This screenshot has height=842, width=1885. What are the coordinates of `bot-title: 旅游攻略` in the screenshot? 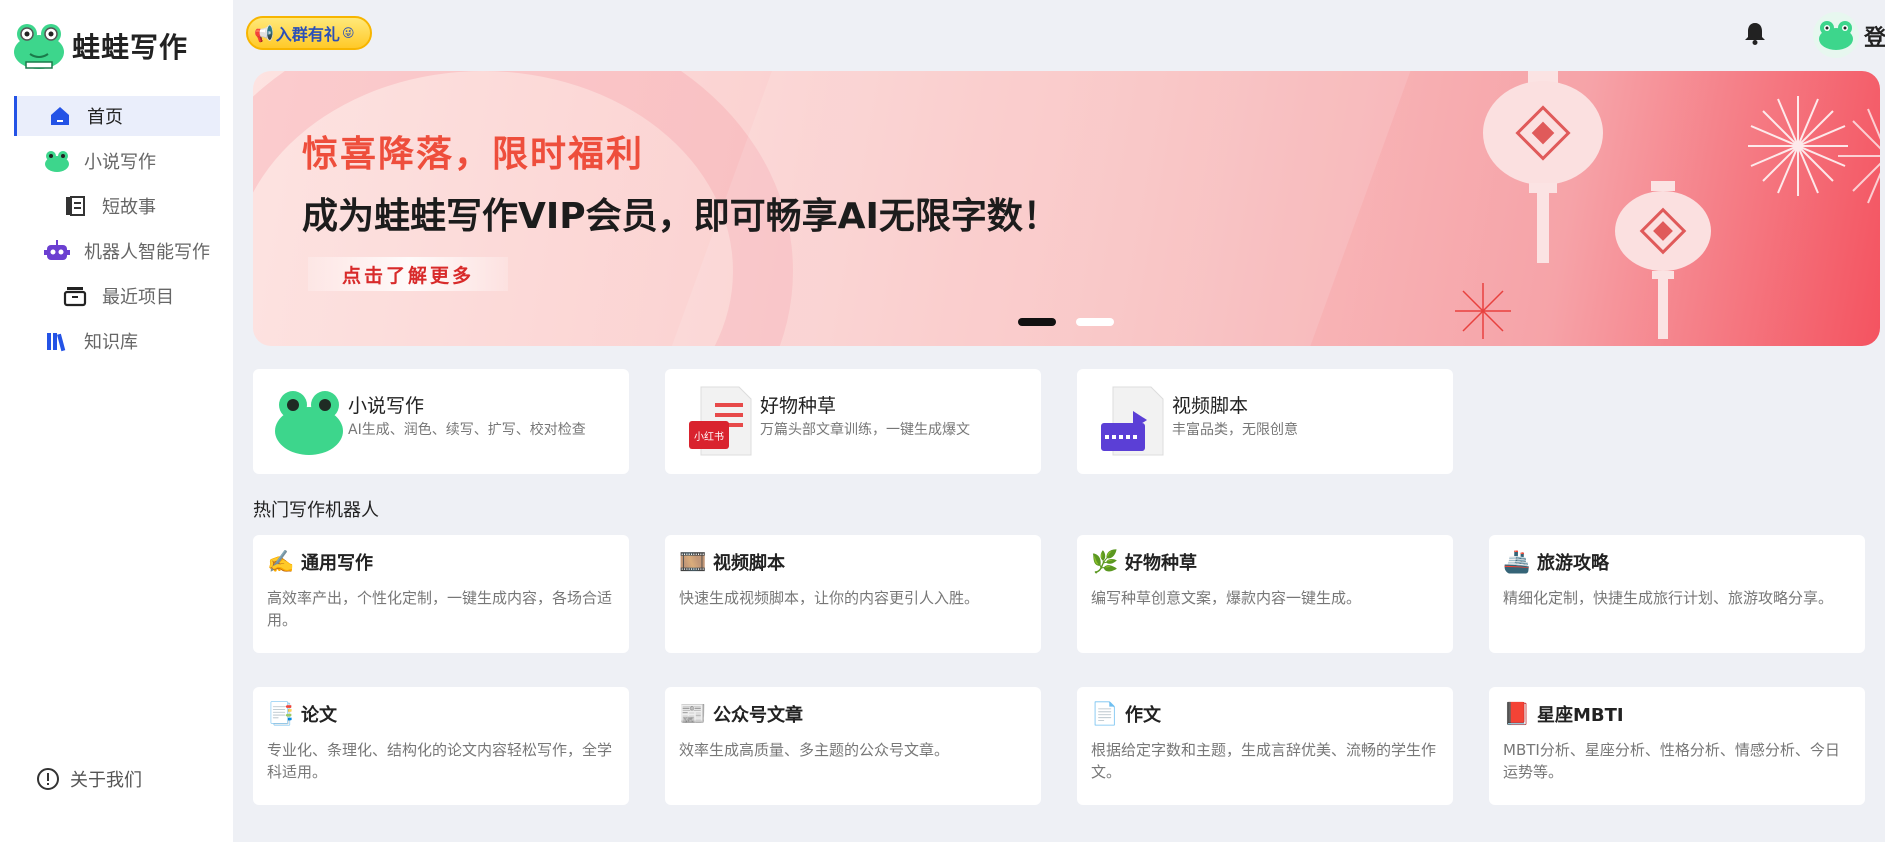 It's located at (1573, 563).